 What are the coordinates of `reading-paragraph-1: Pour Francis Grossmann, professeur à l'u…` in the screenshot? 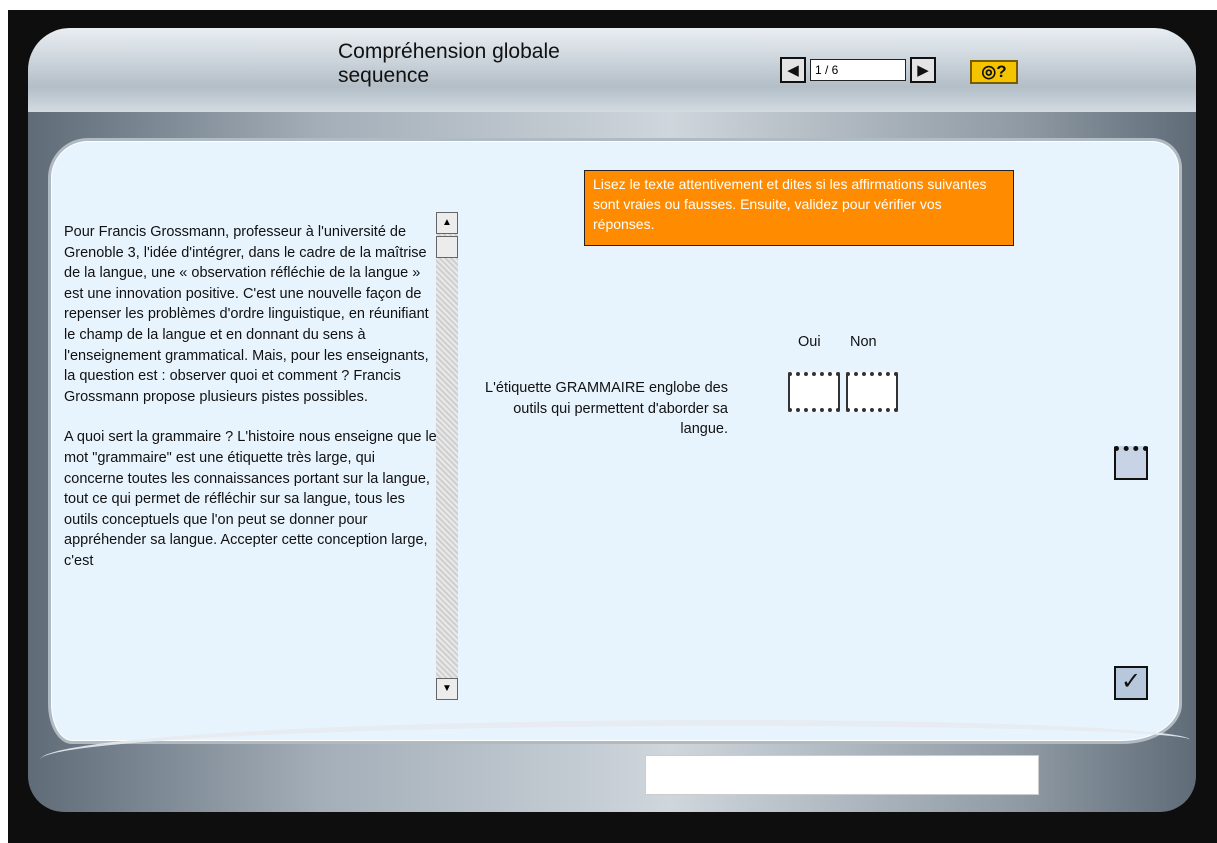 It's located at (246, 314).